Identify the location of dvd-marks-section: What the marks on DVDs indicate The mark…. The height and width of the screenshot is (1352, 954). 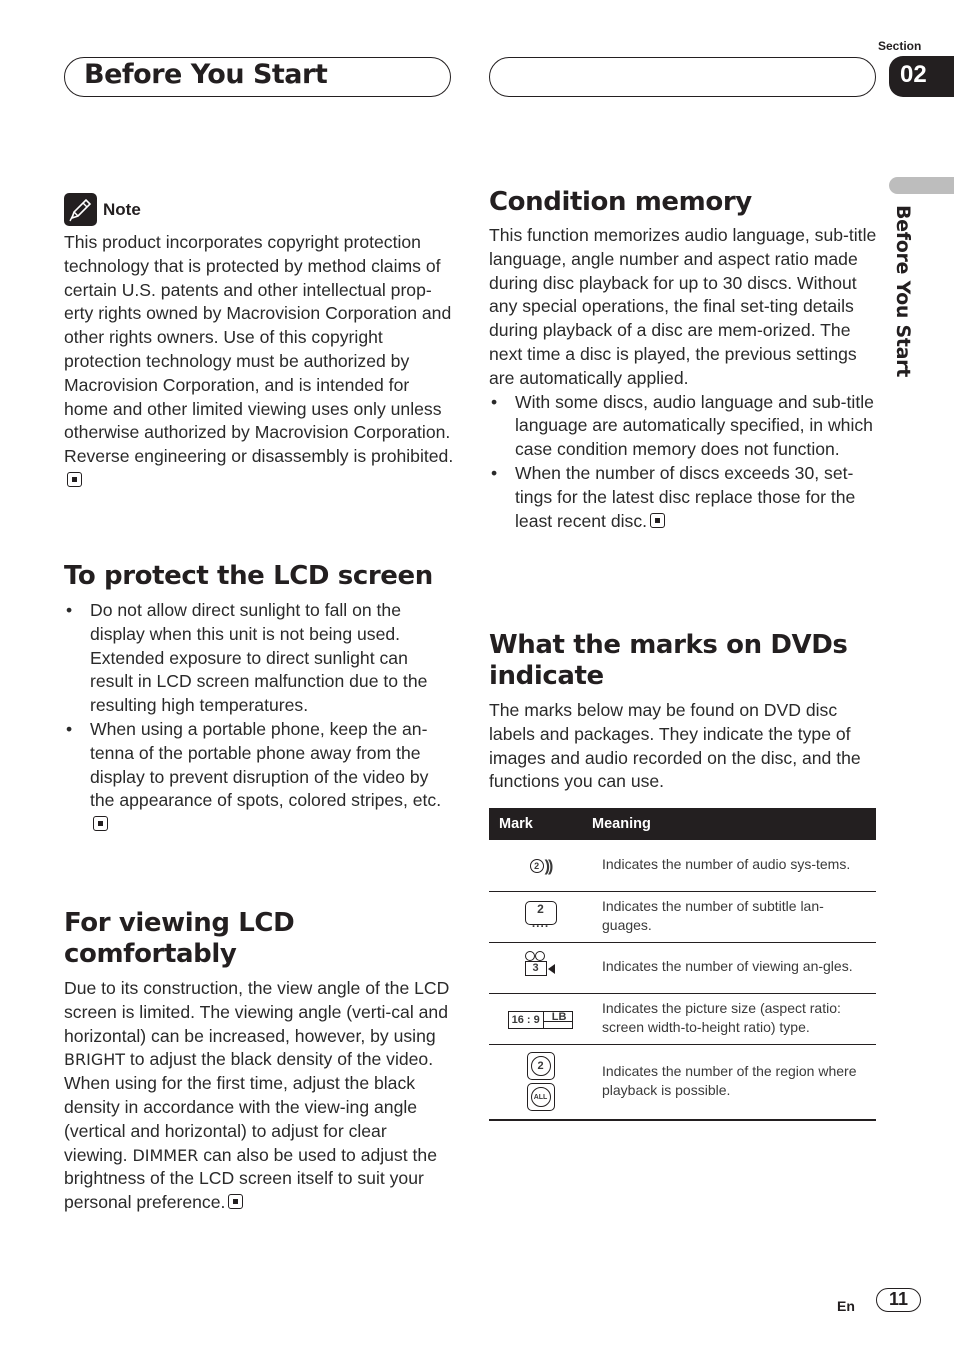
(684, 876).